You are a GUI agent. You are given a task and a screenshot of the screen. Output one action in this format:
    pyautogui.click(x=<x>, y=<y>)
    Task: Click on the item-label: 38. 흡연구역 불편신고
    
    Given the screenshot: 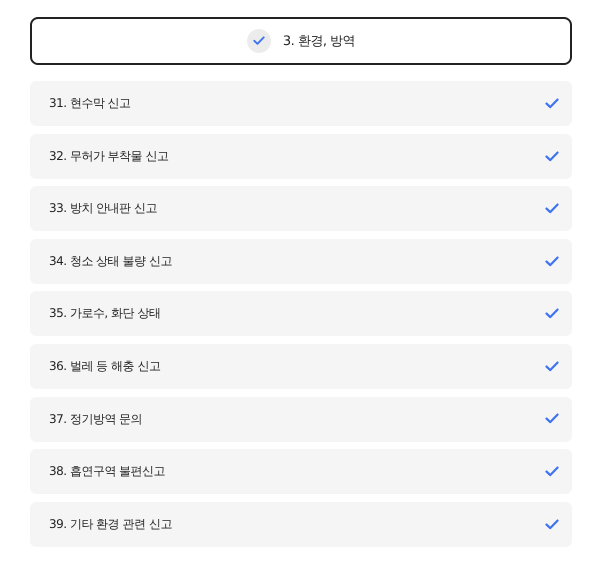 What is the action you would take?
    pyautogui.click(x=107, y=471)
    